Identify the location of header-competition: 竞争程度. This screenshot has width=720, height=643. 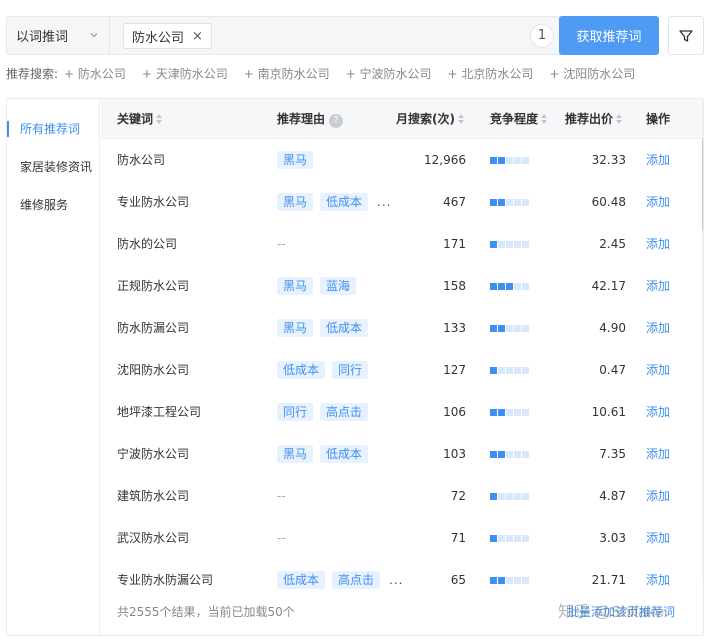
(519, 119).